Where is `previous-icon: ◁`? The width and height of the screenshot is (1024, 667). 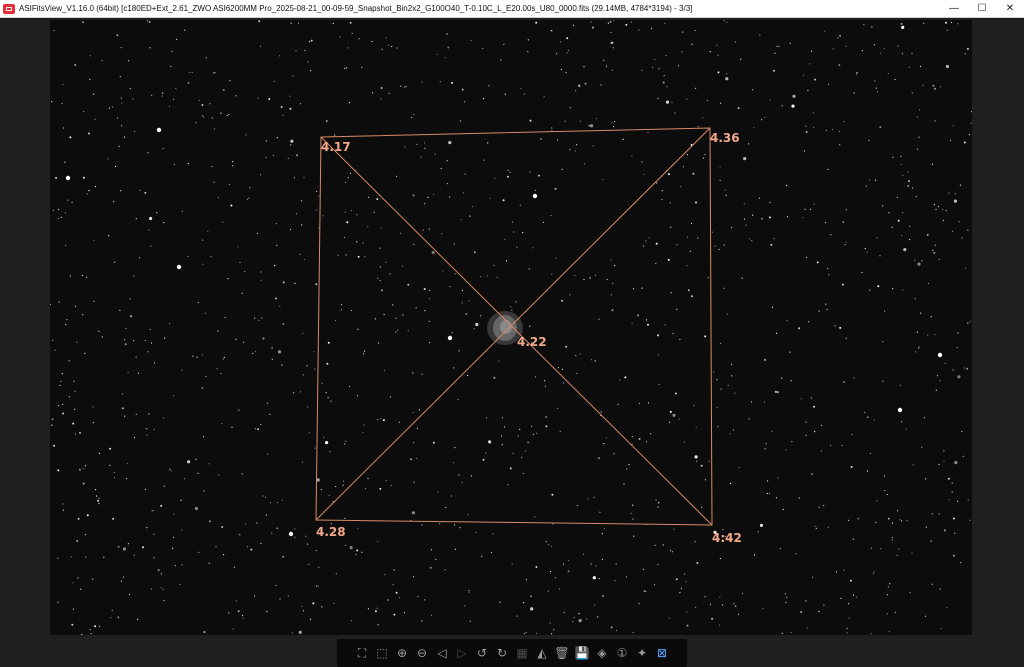
previous-icon: ◁ is located at coordinates (442, 653).